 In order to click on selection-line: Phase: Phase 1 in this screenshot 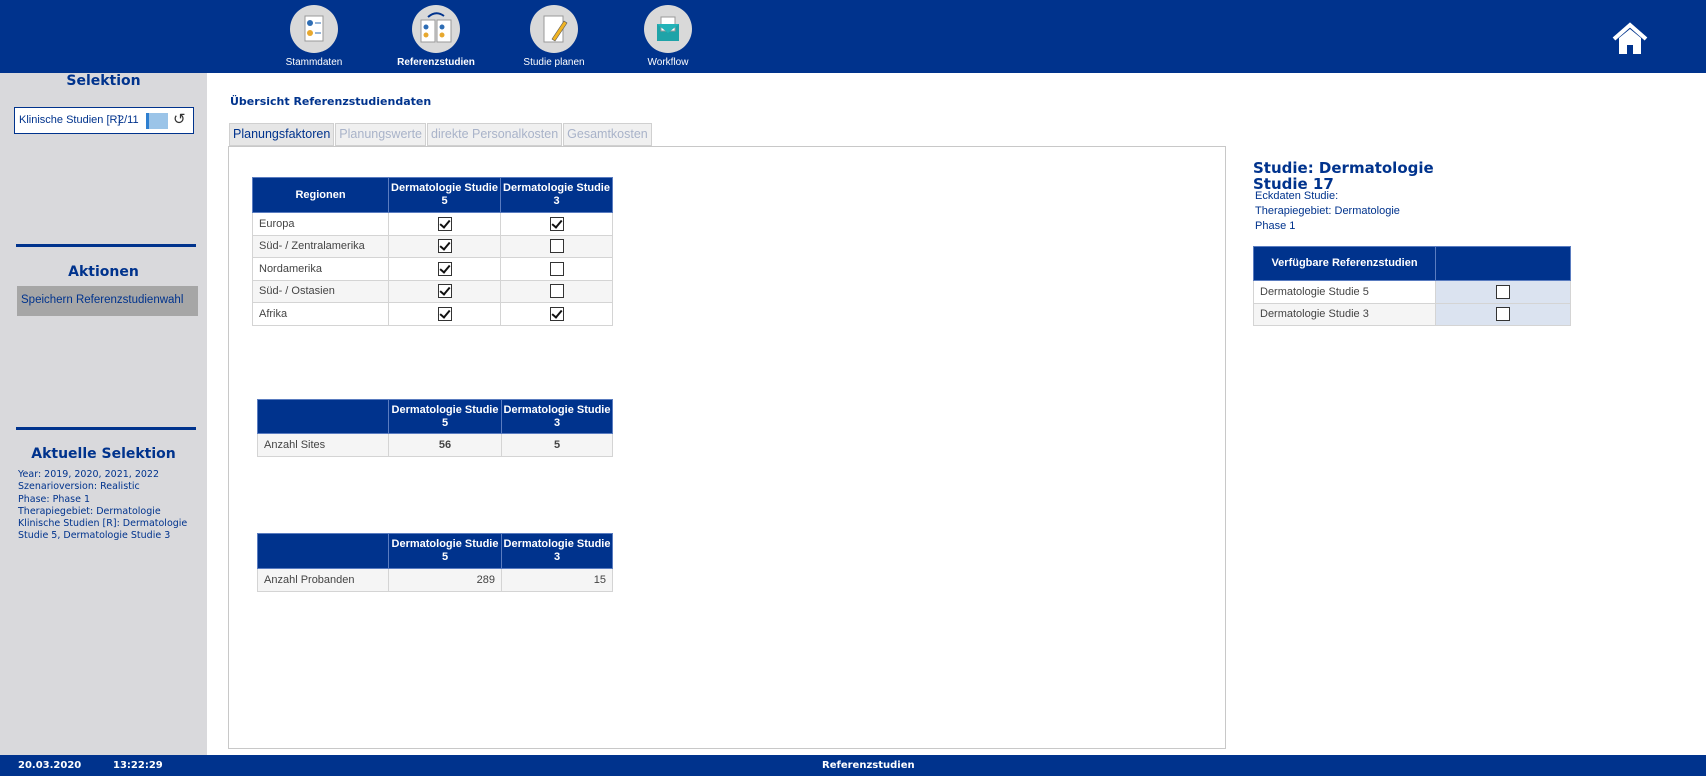, I will do `click(54, 499)`.